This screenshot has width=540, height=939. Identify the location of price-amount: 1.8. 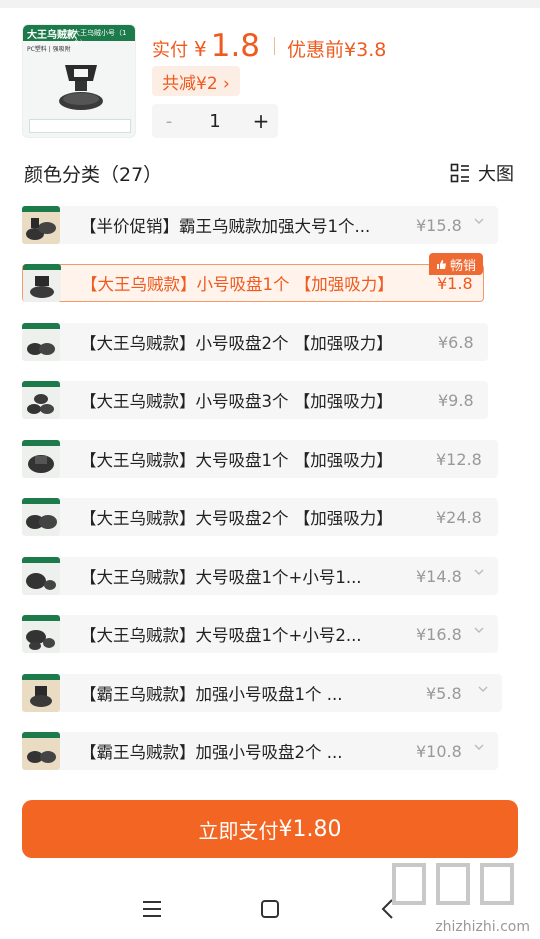
(235, 46).